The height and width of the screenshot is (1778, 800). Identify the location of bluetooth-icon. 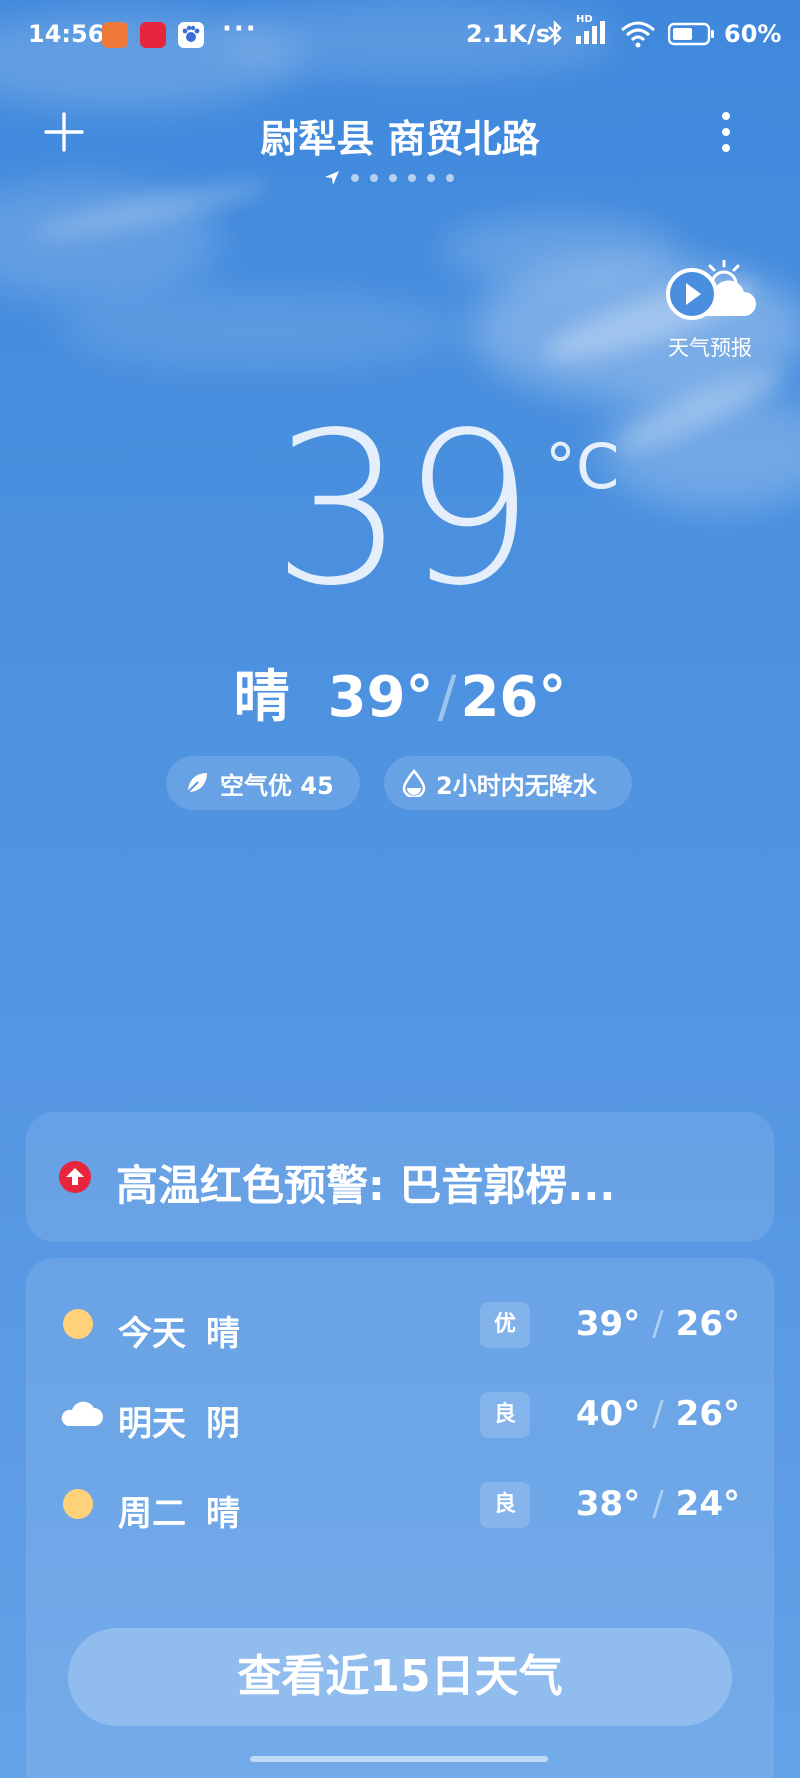
(555, 36).